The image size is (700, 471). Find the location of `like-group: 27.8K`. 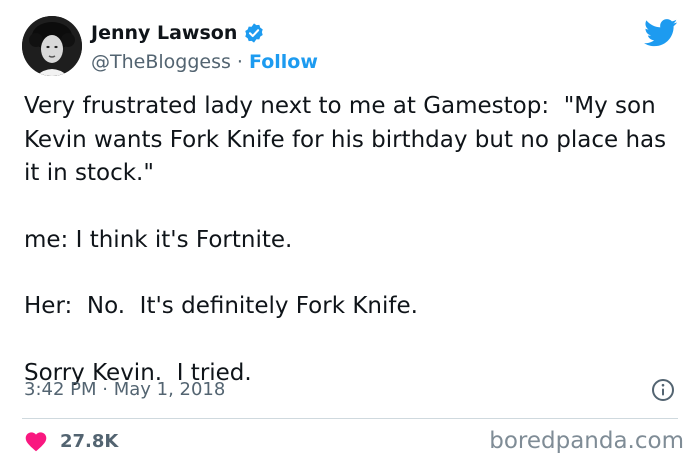

like-group: 27.8K is located at coordinates (71, 441).